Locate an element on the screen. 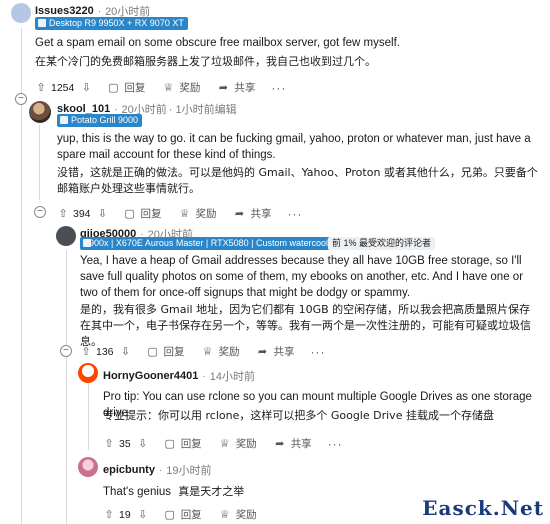  vote-score: 136 is located at coordinates (105, 351).